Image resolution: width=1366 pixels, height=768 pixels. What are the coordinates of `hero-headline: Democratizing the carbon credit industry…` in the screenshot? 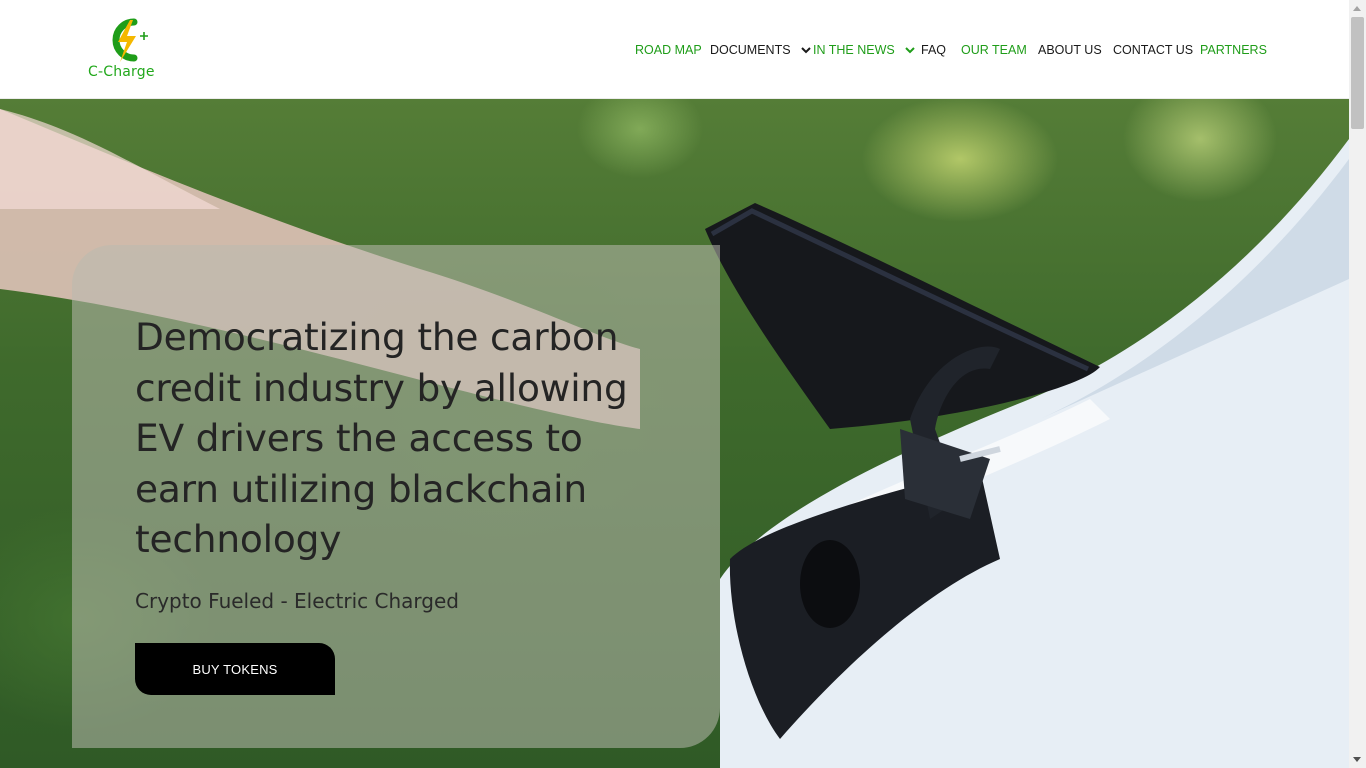 It's located at (381, 438).